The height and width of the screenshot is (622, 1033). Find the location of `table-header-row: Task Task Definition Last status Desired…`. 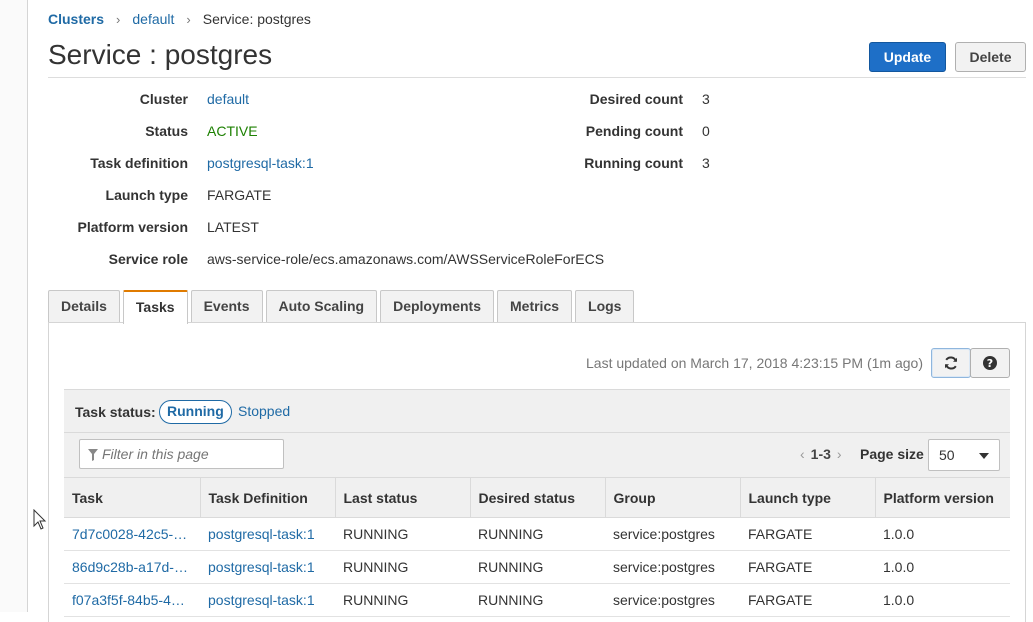

table-header-row: Task Task Definition Last status Desired… is located at coordinates (537, 497).